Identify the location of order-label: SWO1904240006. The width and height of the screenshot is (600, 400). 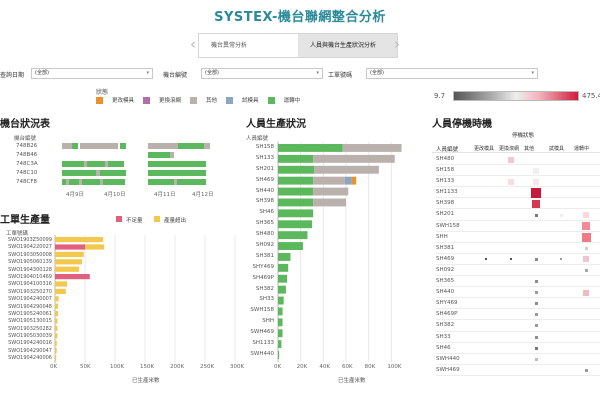
(30, 358).